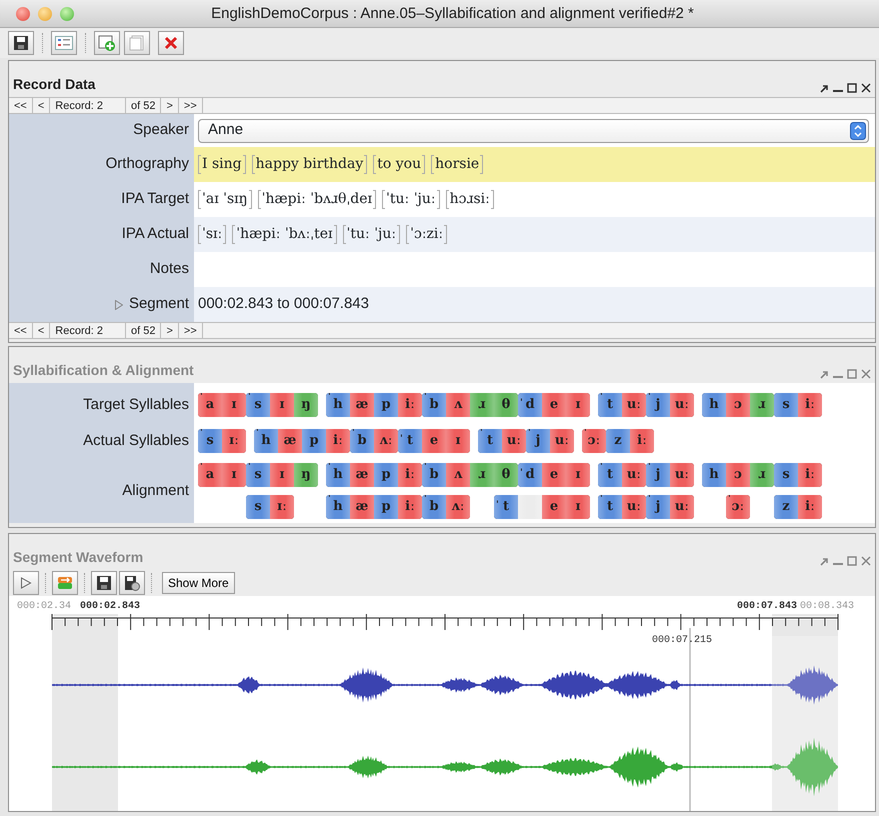  Describe the element at coordinates (225, 199) in the screenshot. I see `word-group: ˈaɪ ˈsɪŋ` at that location.